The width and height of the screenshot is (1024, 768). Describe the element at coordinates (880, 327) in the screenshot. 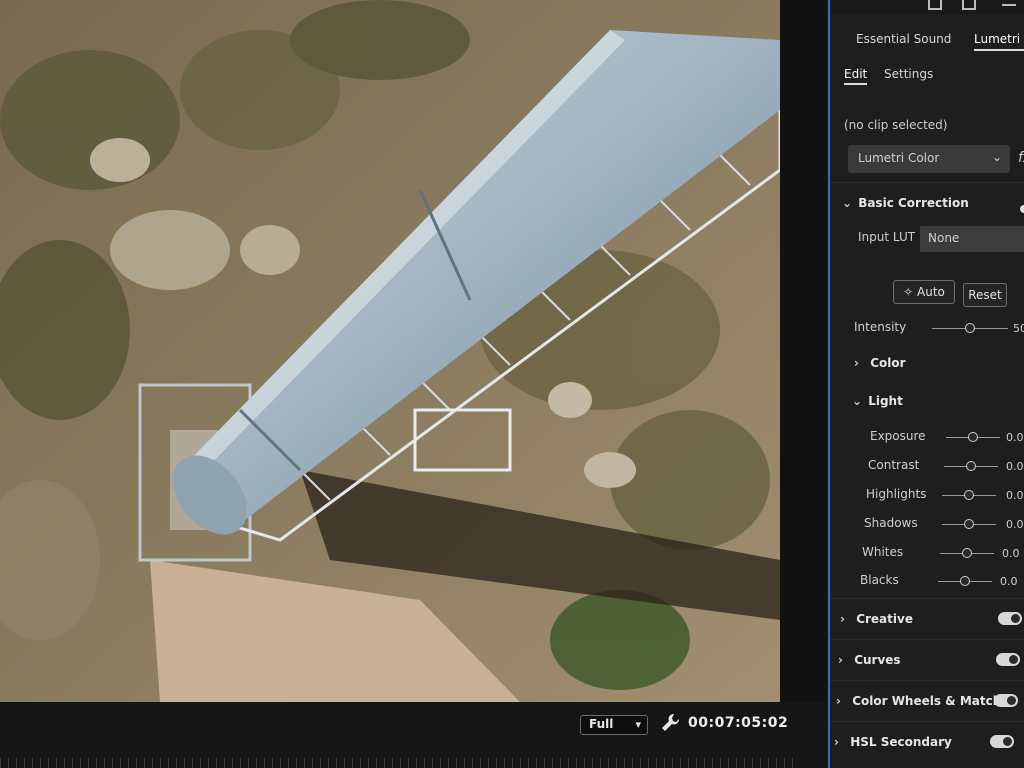

I see `intensity-label: Intensity` at that location.